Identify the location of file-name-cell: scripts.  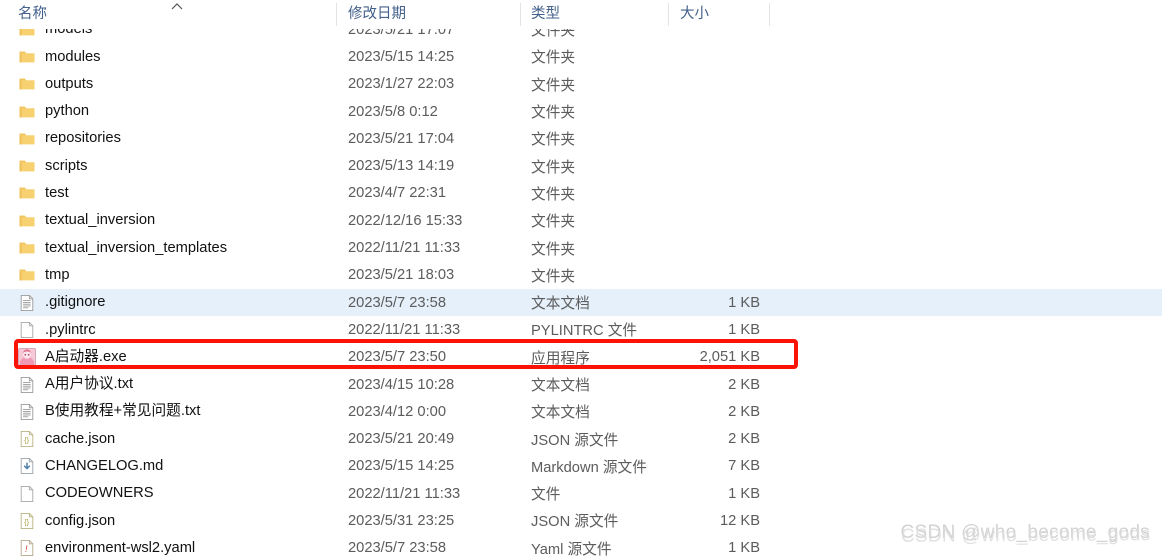
(168, 165).